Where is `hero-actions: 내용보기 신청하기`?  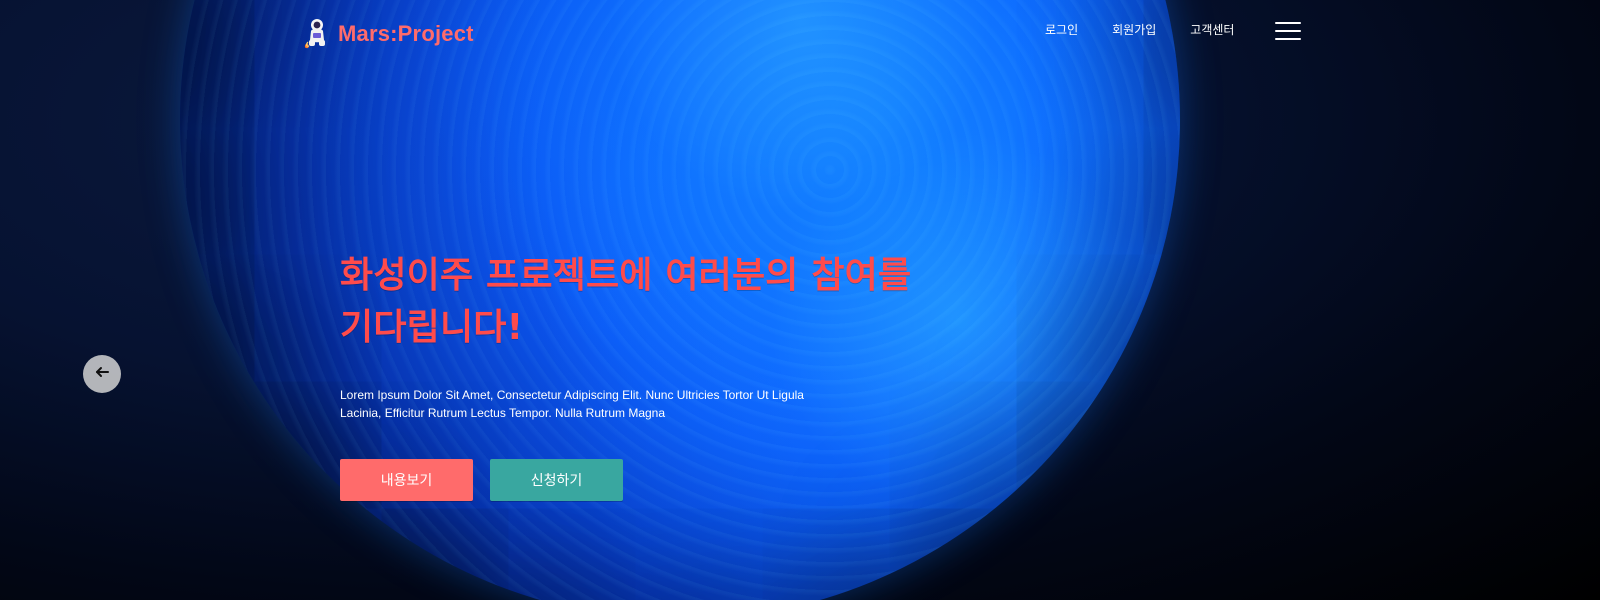 hero-actions: 내용보기 신청하기 is located at coordinates (481, 480).